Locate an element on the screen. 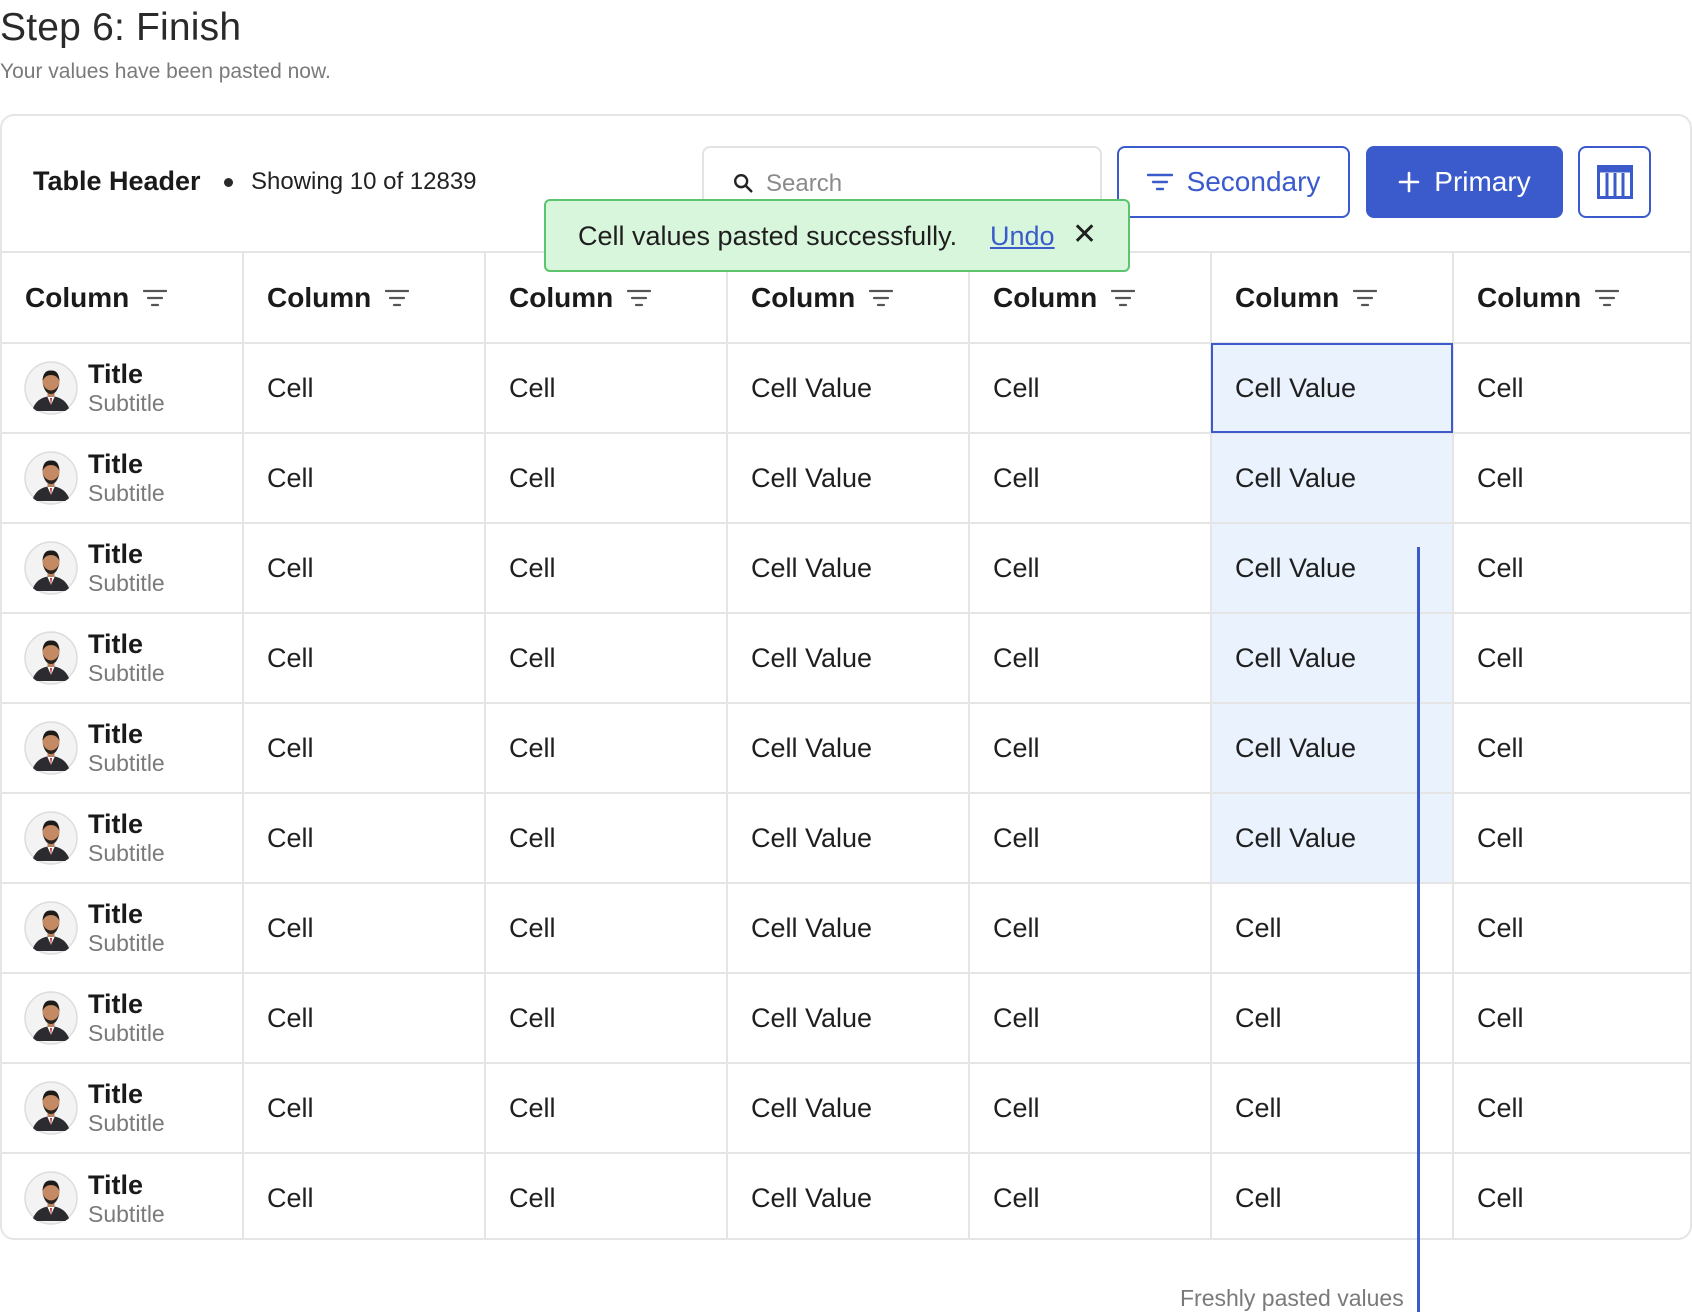 The height and width of the screenshot is (1312, 1692). primary-button: Primary is located at coordinates (1464, 182).